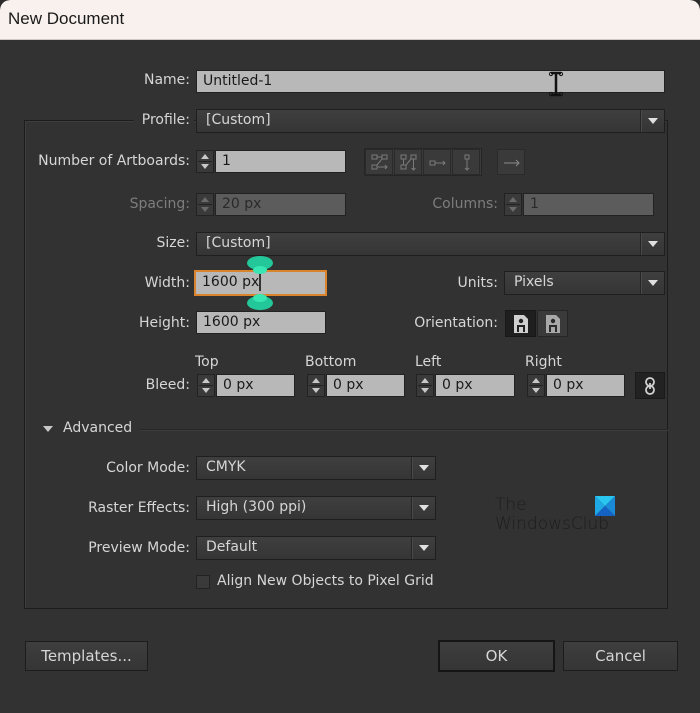  I want to click on arrange-by-column-button, so click(466, 162).